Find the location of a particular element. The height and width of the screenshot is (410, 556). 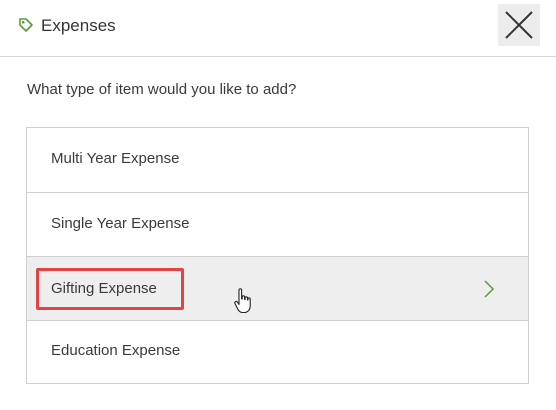

chevron-right-icon is located at coordinates (489, 289).